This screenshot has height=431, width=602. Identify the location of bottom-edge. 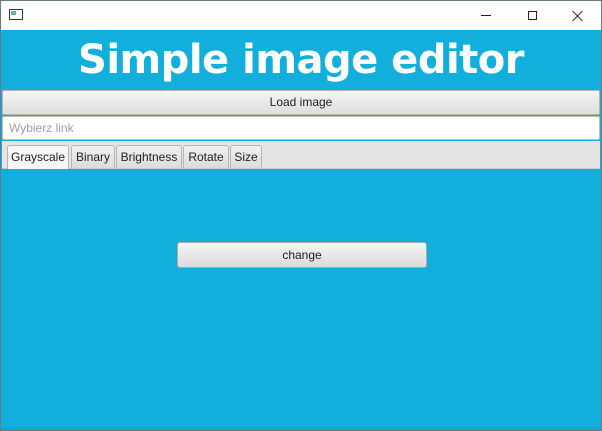
(301, 428).